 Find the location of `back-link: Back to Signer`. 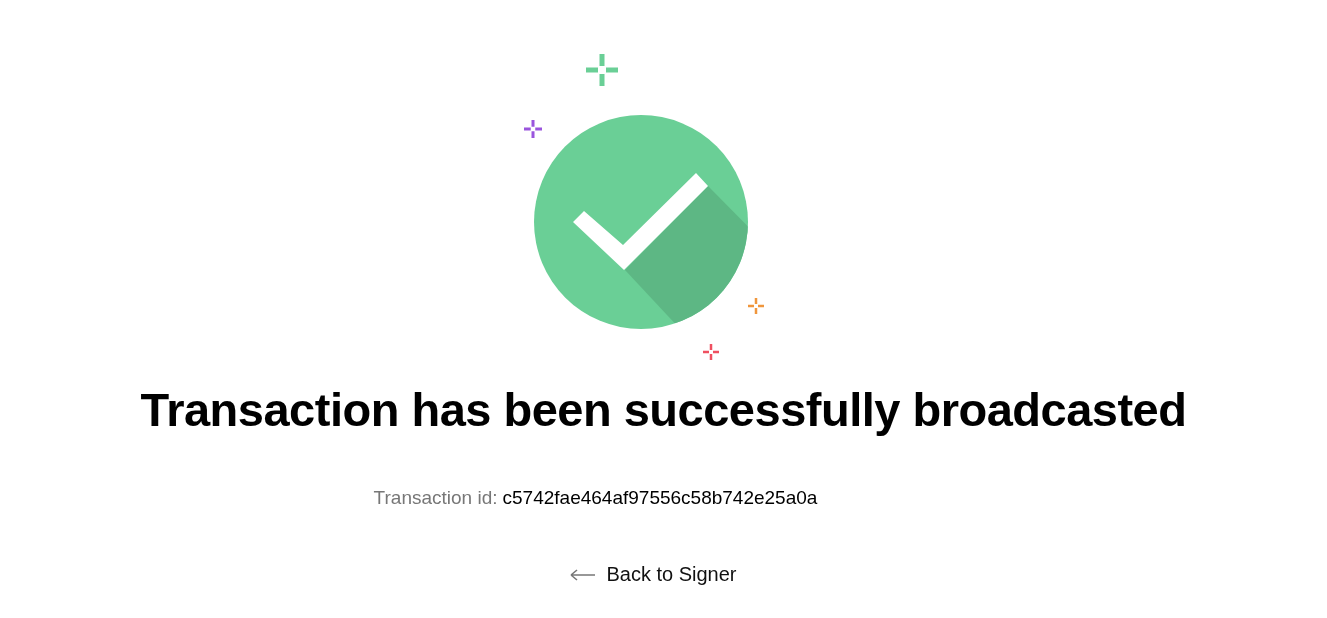

back-link: Back to Signer is located at coordinates (653, 574).